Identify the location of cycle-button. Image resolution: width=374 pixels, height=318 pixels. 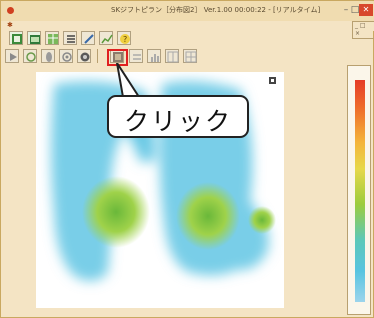
(66, 56).